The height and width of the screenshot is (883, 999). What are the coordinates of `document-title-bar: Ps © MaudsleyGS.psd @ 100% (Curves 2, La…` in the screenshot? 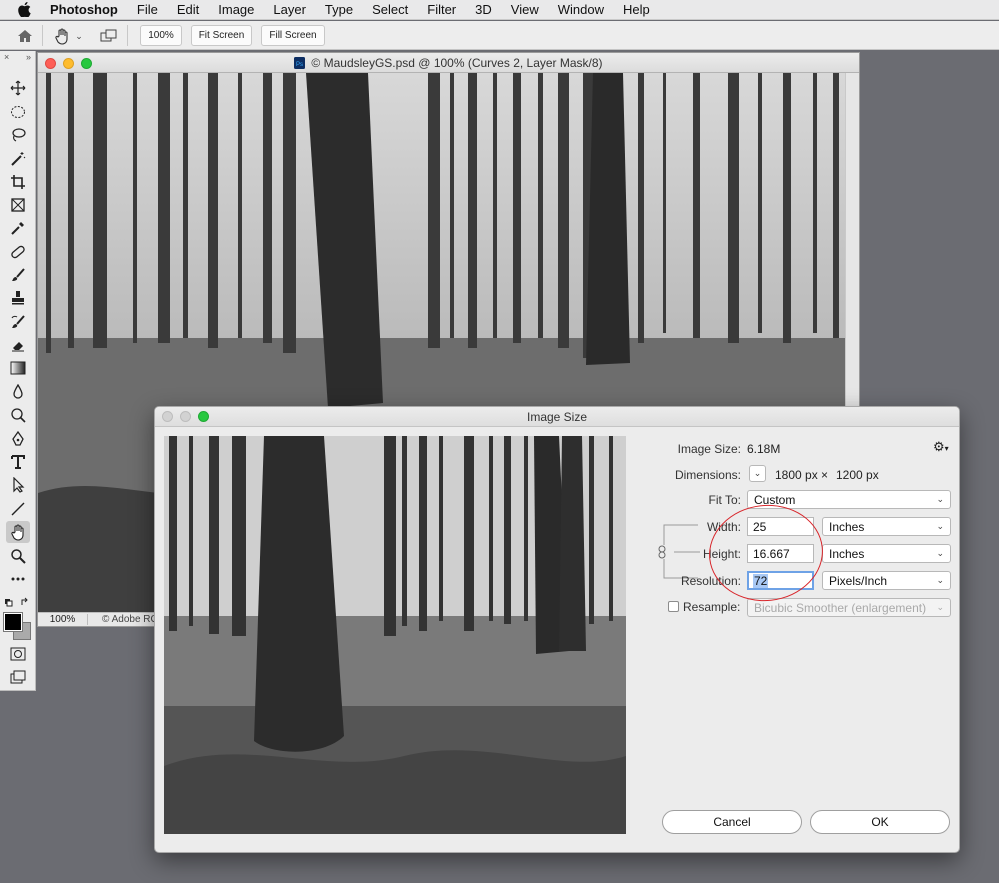 It's located at (448, 63).